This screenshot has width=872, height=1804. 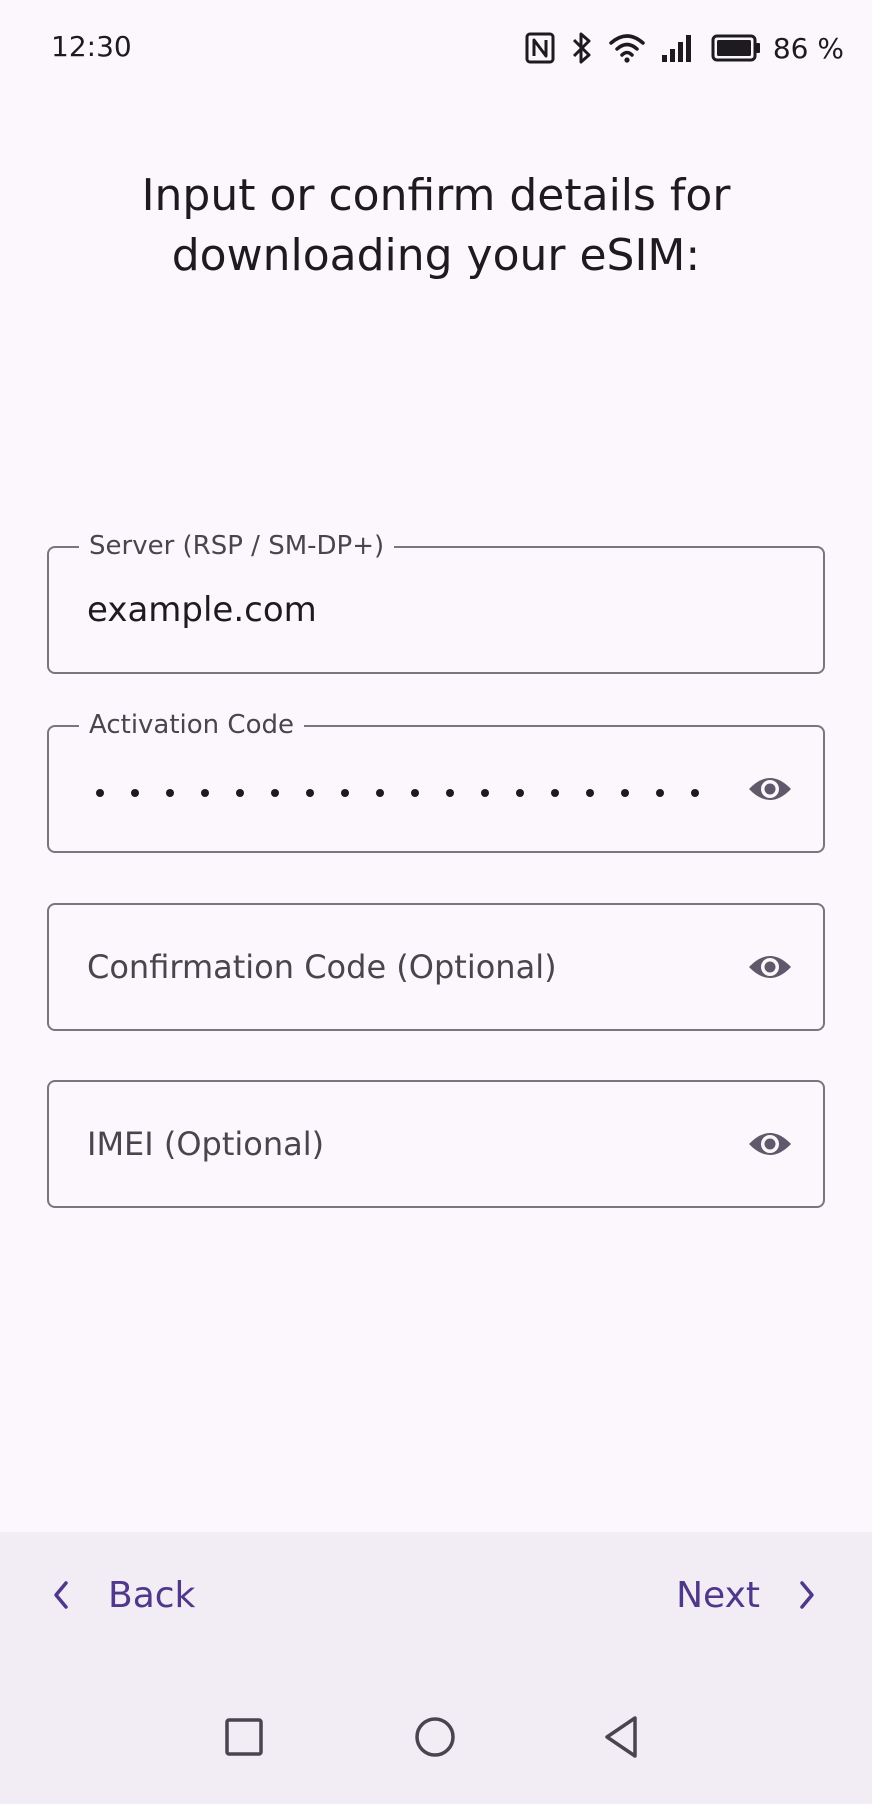 What do you see at coordinates (152, 1595) in the screenshot?
I see `back-button-label: Back` at bounding box center [152, 1595].